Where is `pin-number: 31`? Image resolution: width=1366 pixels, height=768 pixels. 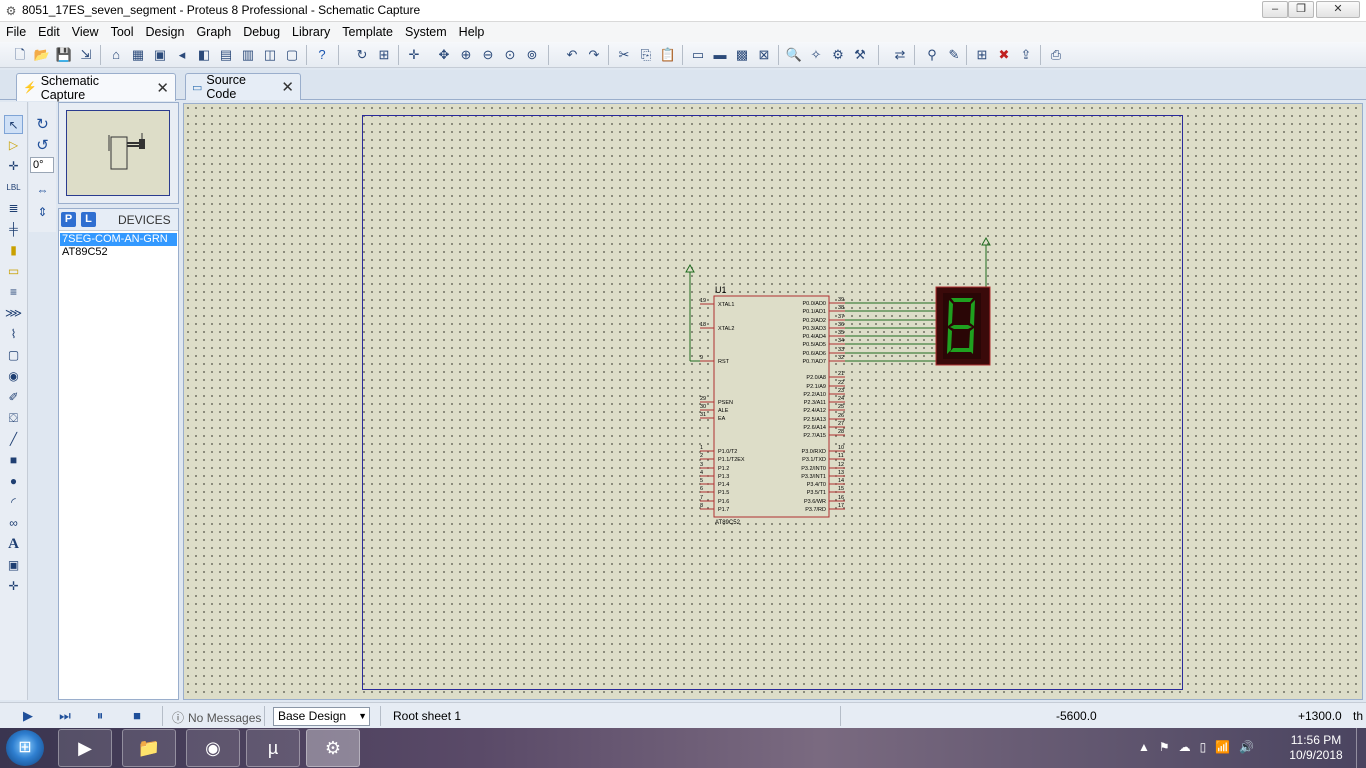
pin-number: 31 is located at coordinates (703, 415).